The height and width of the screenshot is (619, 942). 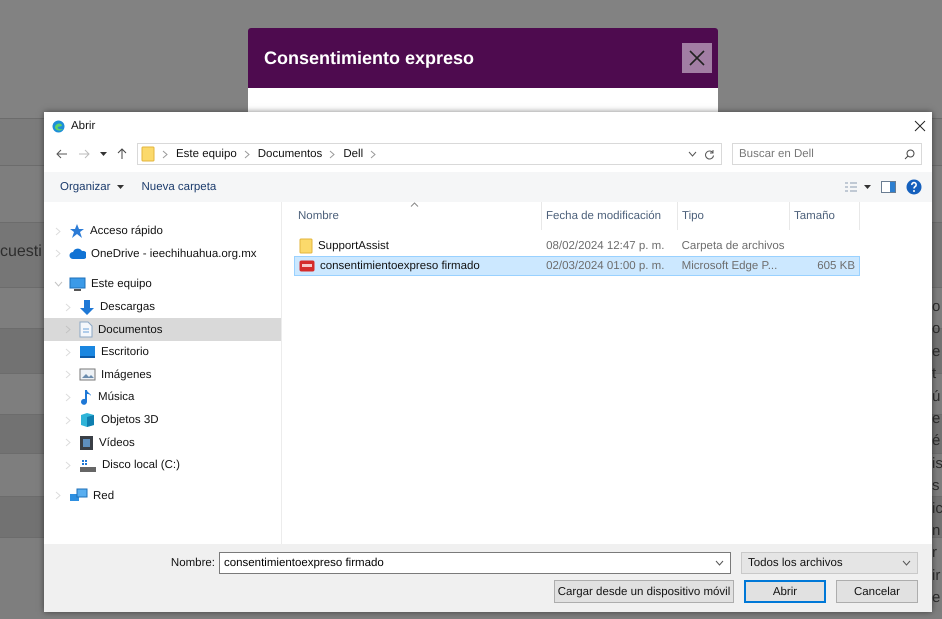 What do you see at coordinates (825, 216) in the screenshot?
I see `column-header: Tamaño` at bounding box center [825, 216].